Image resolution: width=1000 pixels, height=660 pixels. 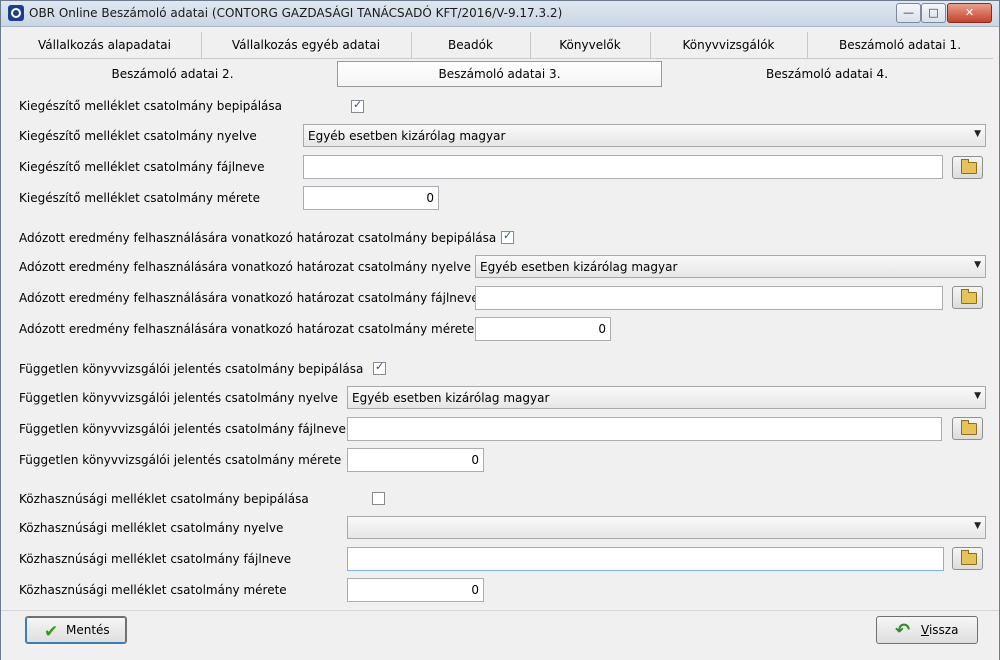 What do you see at coordinates (507, 236) in the screenshot?
I see `s2-embed-checkbox` at bounding box center [507, 236].